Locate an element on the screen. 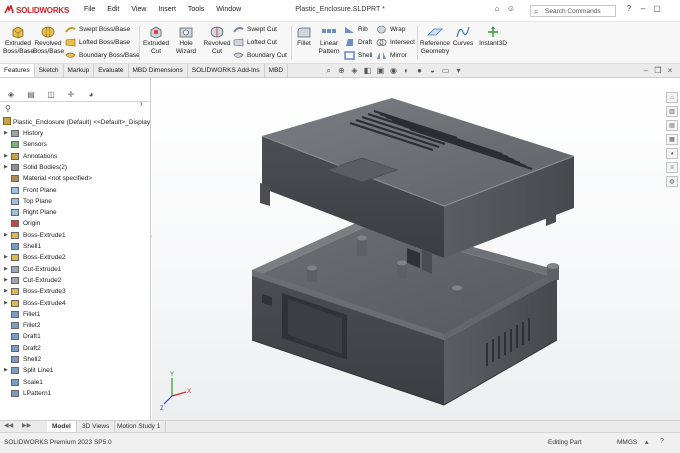 The height and width of the screenshot is (453, 680). extruded-cut-button: Extruded Cut is located at coordinates (156, 40).